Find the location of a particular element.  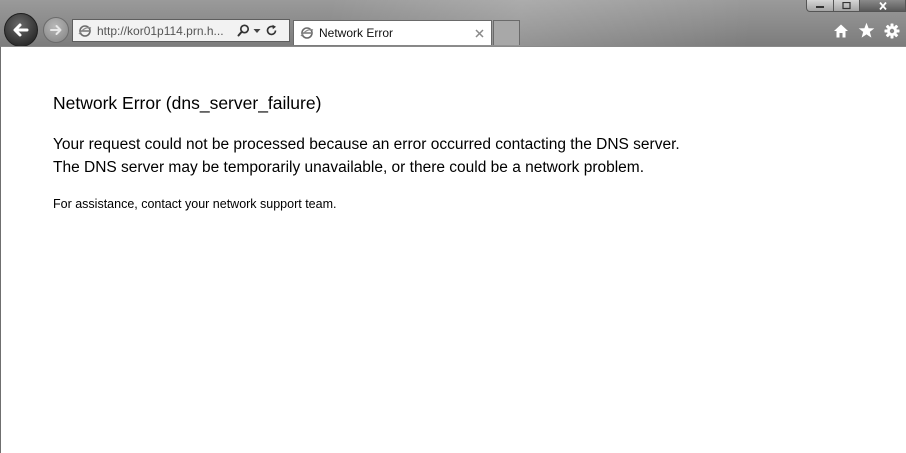

maximize-icon is located at coordinates (846, 5).